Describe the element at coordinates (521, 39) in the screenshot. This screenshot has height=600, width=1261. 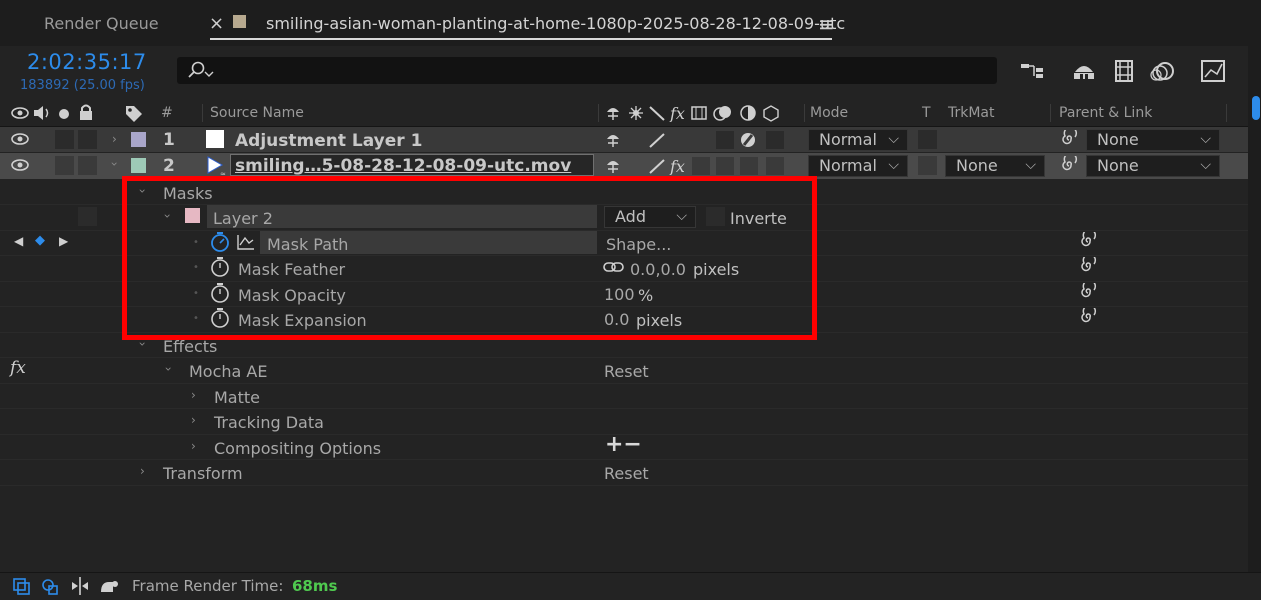
I see `active-tab-underline` at that location.